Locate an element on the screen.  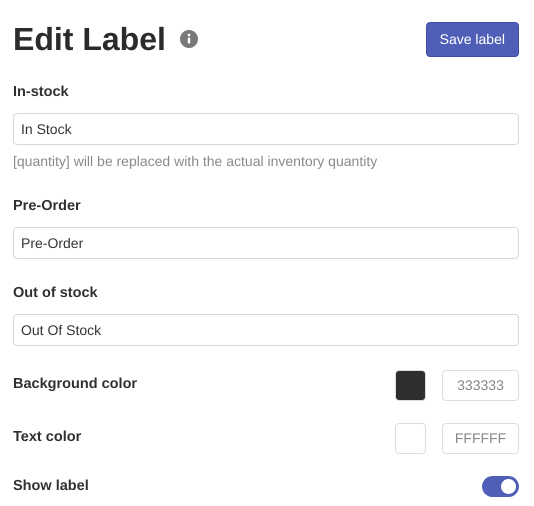
hex-field: 333333 is located at coordinates (480, 385).